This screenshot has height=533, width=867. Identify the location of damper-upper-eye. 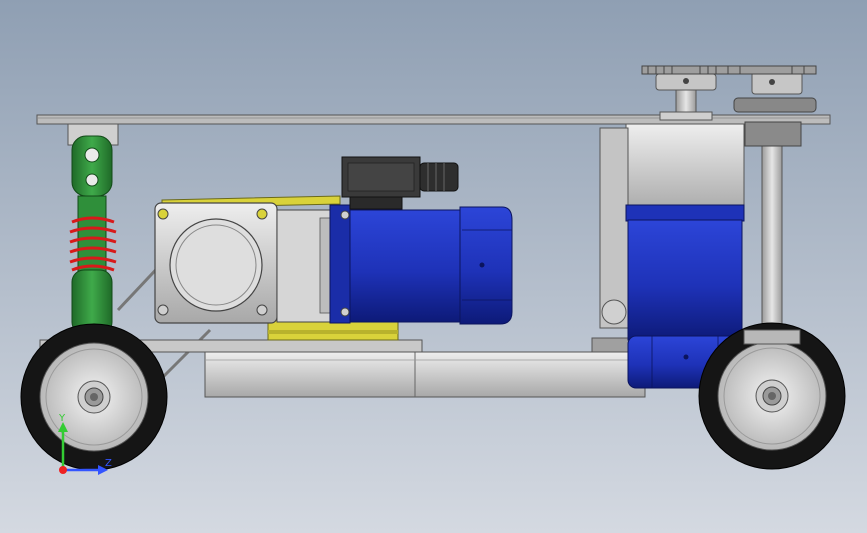
(92, 166).